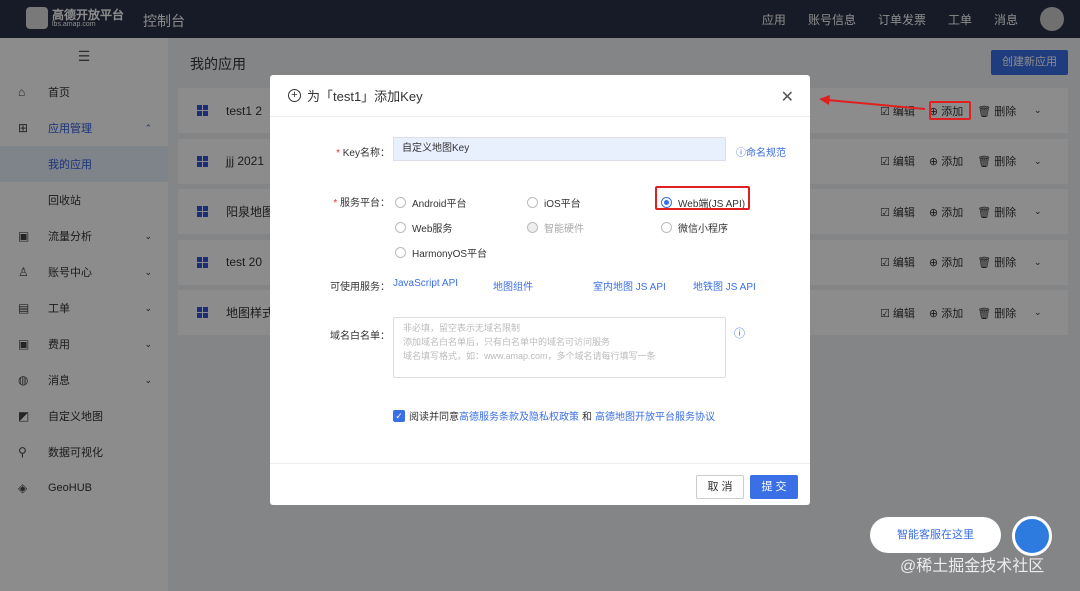  I want to click on agree-checkbox: ✓, so click(399, 415).